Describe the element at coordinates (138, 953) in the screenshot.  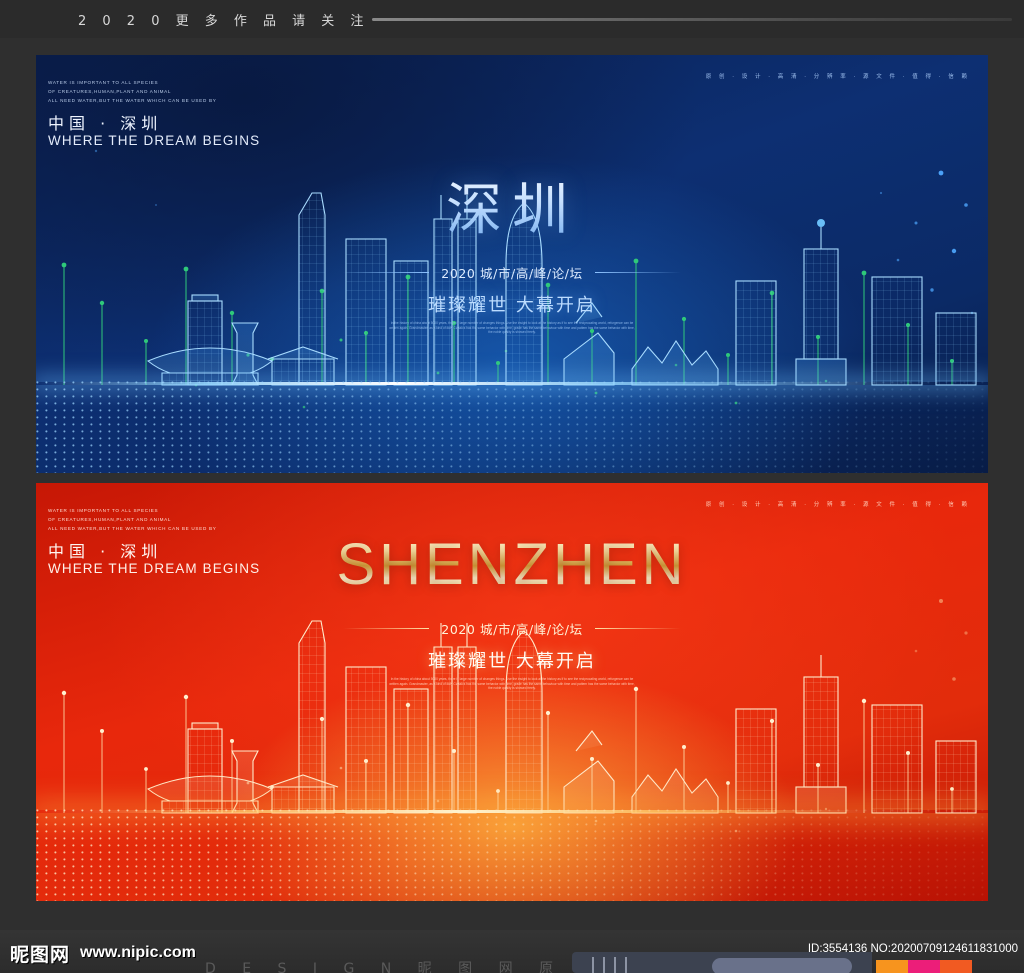
I see `watermark-url: www.nipic.com` at that location.